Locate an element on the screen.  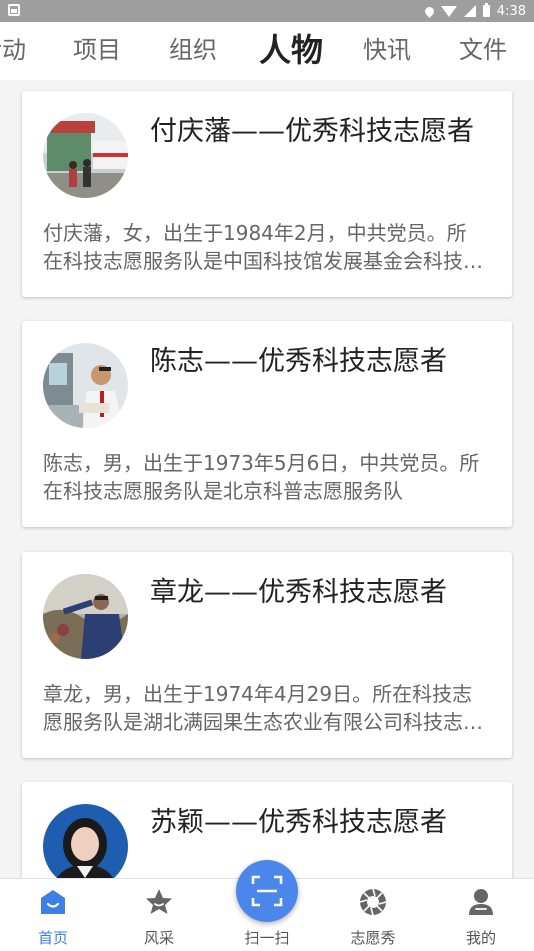
nav-volunteer-show-label: 志愿秀 is located at coordinates (373, 938).